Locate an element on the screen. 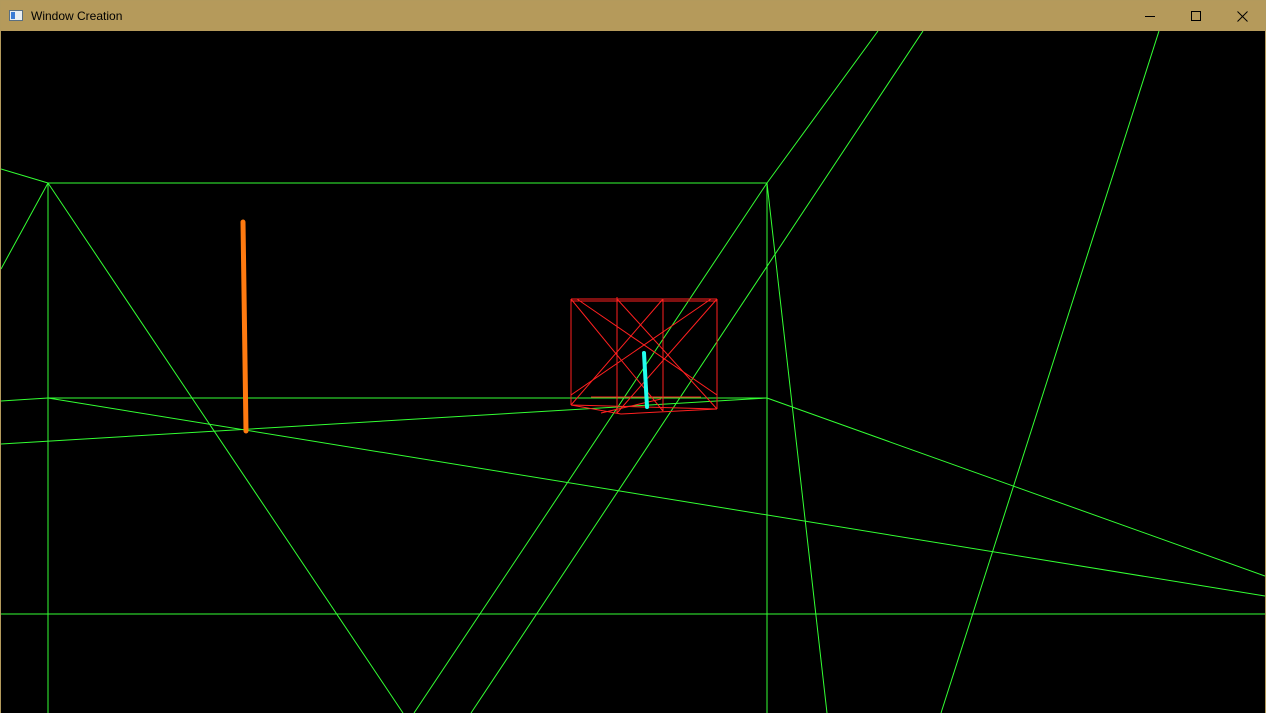 Image resolution: width=1266 pixels, height=713 pixels. orange-line is located at coordinates (244, 326).